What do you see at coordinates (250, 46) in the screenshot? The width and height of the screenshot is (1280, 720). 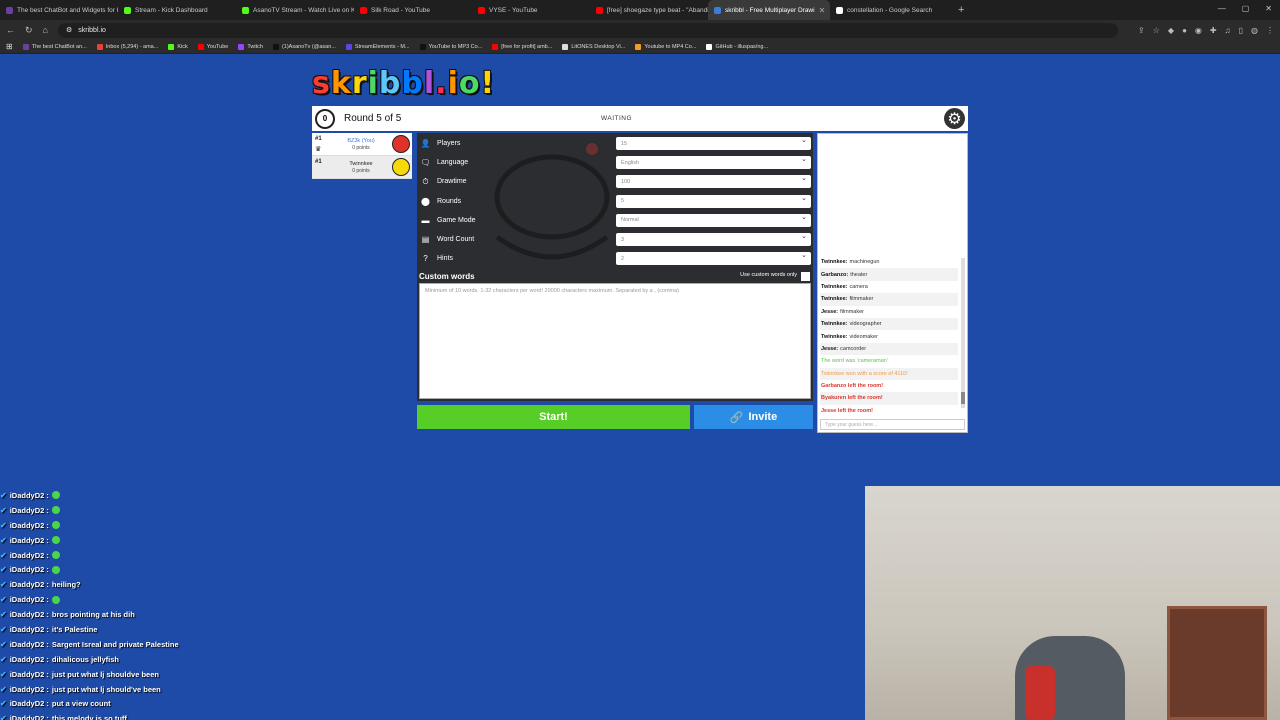 I see `bookmark-item: Twitch` at bounding box center [250, 46].